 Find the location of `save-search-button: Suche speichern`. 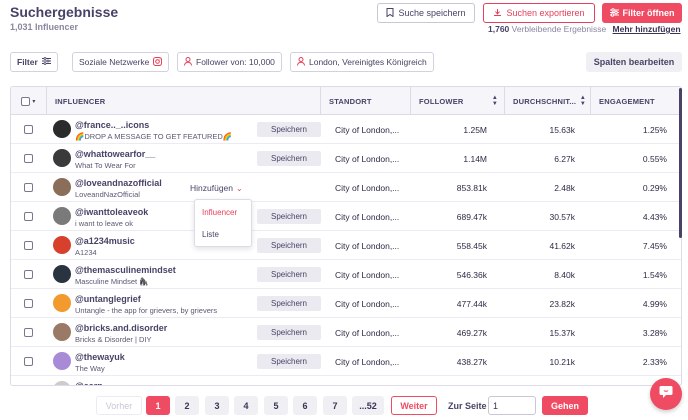

save-search-button: Suche speichern is located at coordinates (426, 13).